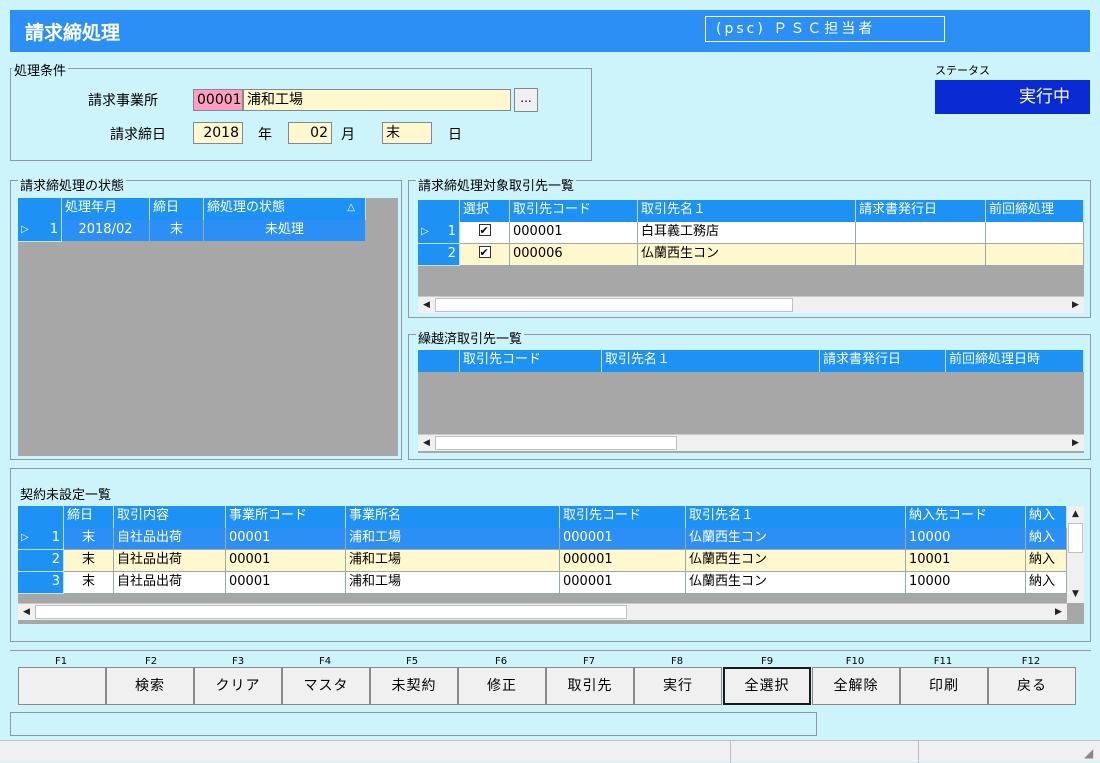 The image size is (1100, 763). Describe the element at coordinates (944, 686) in the screenshot. I see `print-button: 印刷` at that location.